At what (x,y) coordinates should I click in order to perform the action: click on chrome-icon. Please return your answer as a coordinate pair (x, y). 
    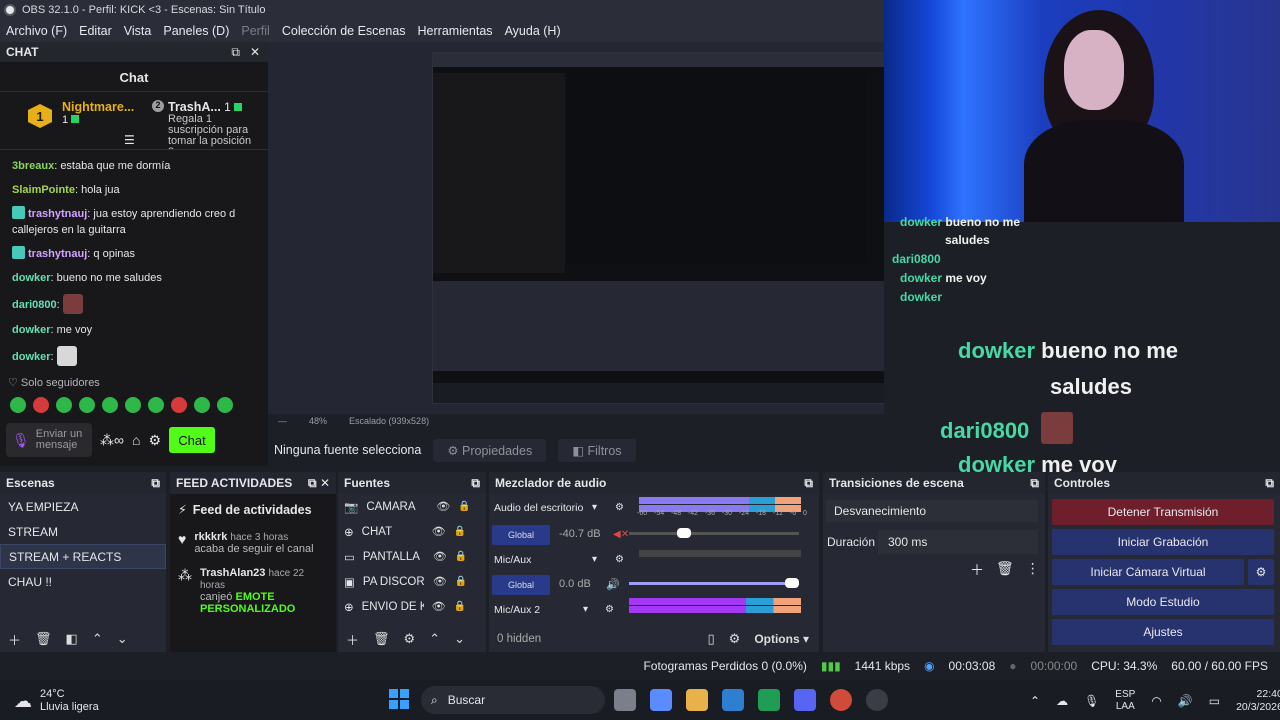
    Looking at the image, I should click on (841, 700).